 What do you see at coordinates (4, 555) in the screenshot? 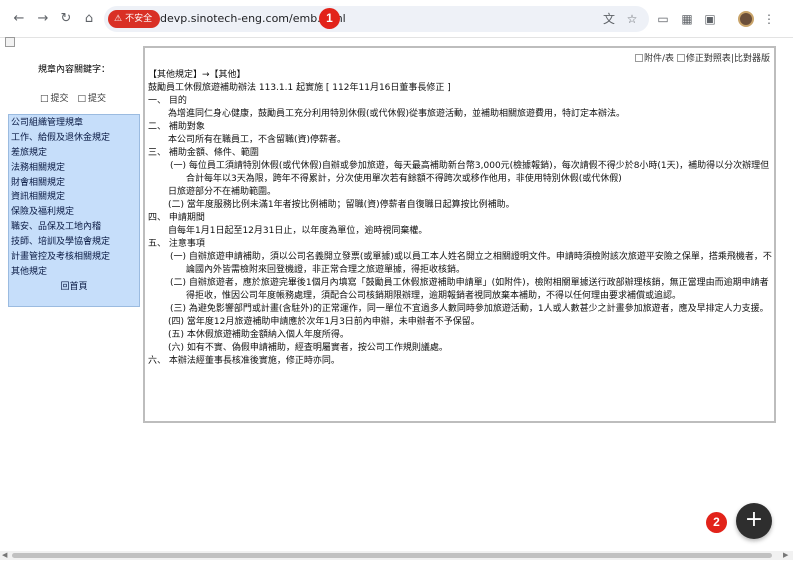
I see `scroll-left-icon: ◀` at bounding box center [4, 555].